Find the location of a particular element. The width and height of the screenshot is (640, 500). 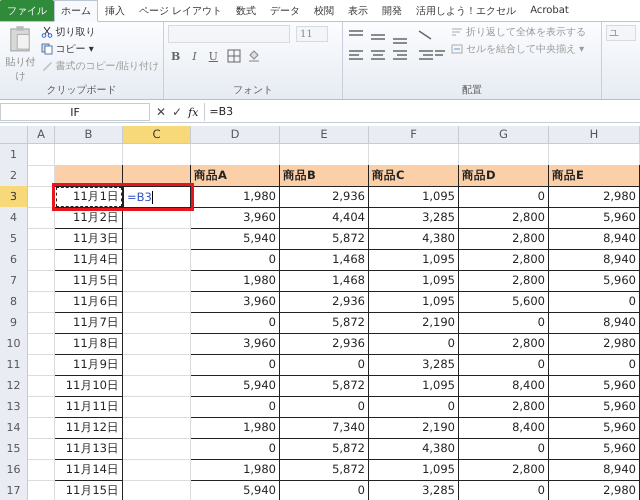

file-tab: ファイル is located at coordinates (27, 10).